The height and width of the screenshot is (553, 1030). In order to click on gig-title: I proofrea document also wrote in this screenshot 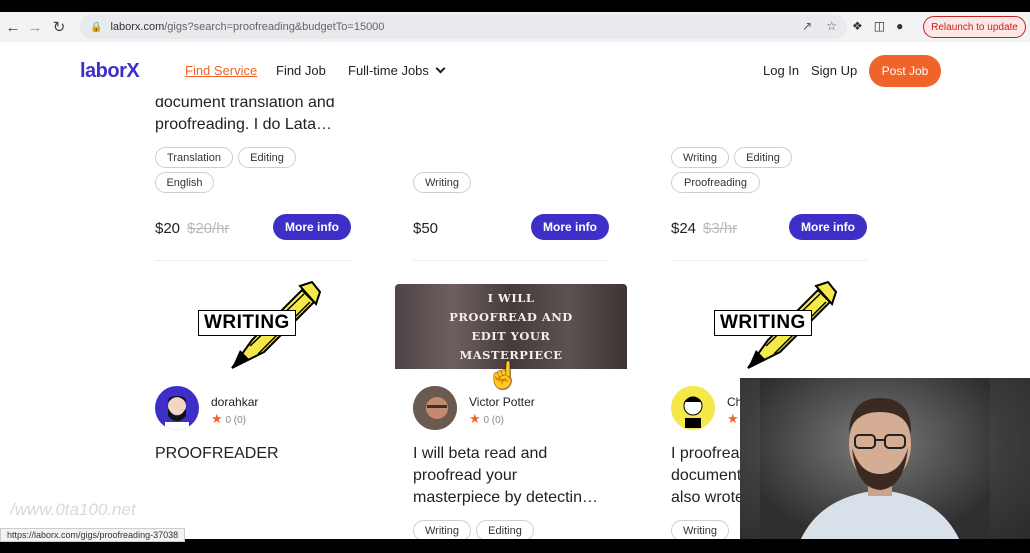, I will do `click(707, 476)`.